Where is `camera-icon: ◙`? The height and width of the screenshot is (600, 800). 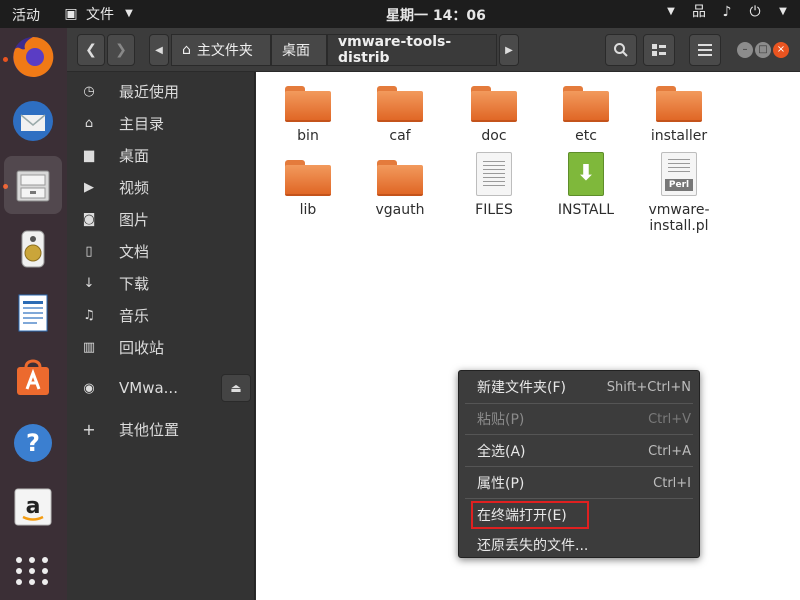
camera-icon: ◙ is located at coordinates (89, 219).